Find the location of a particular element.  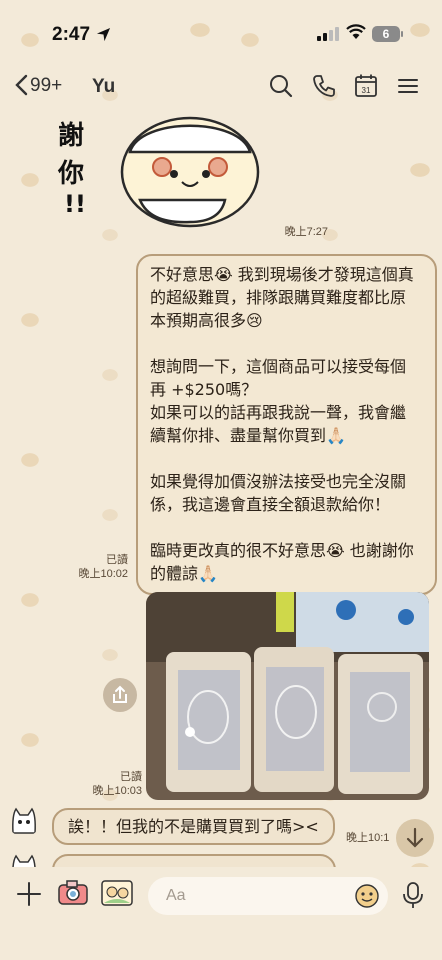

message-input-bar is located at coordinates (221, 913).